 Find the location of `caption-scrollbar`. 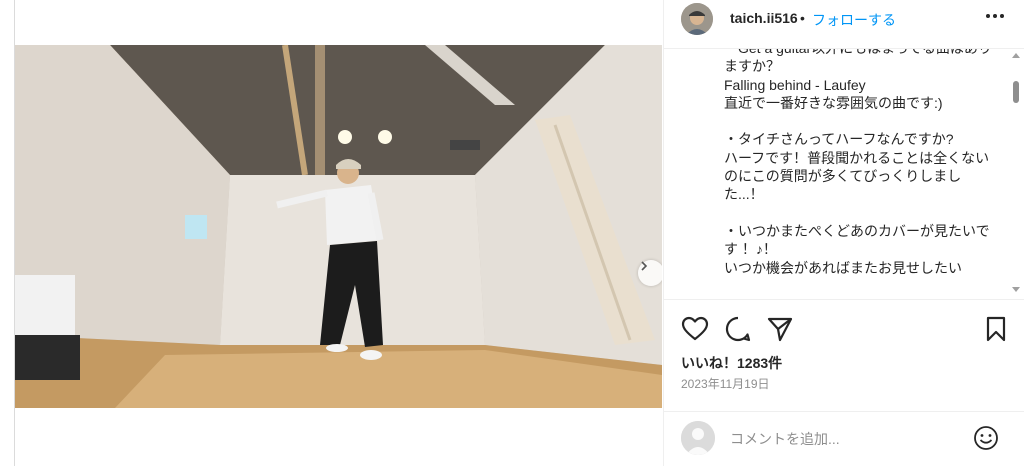

caption-scrollbar is located at coordinates (1016, 174).